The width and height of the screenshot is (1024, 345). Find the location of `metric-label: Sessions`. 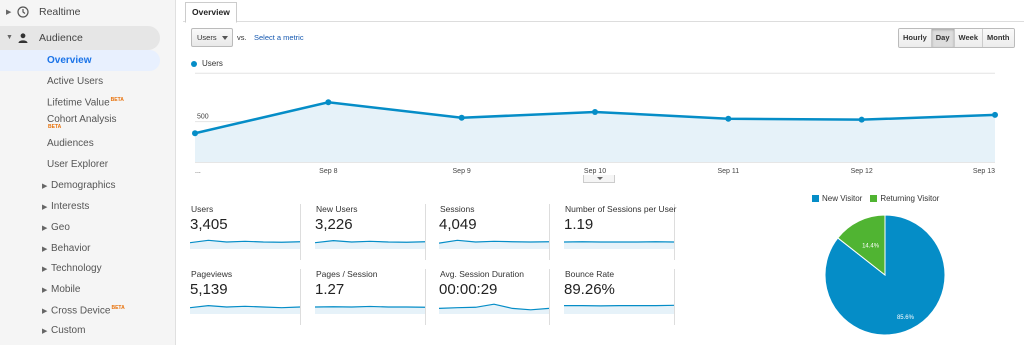

metric-label: Sessions is located at coordinates (457, 209).